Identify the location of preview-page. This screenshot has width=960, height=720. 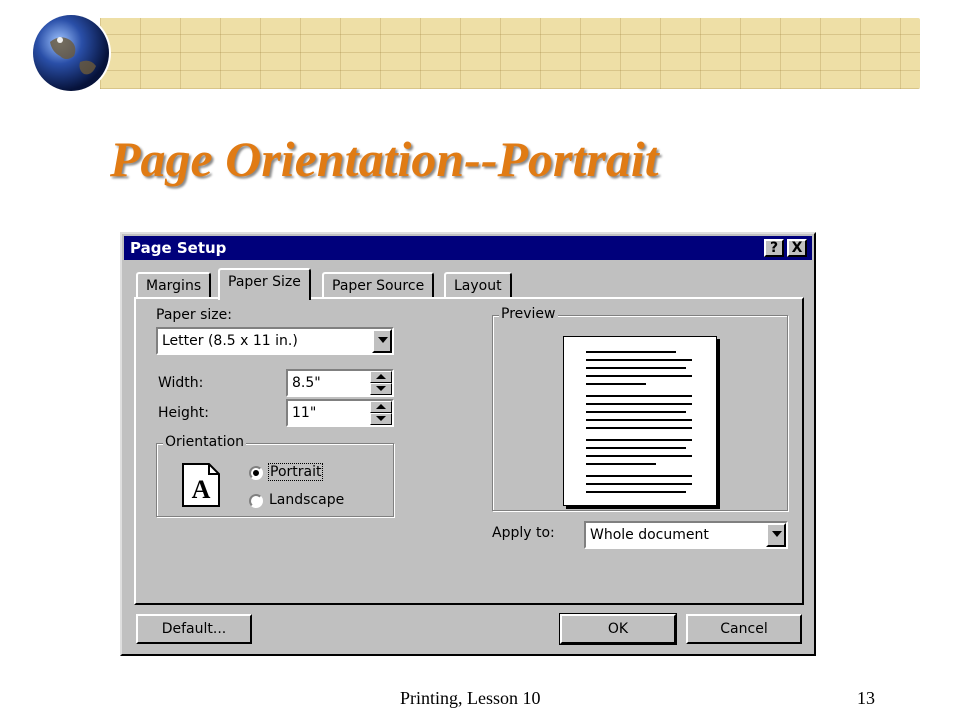
(640, 421).